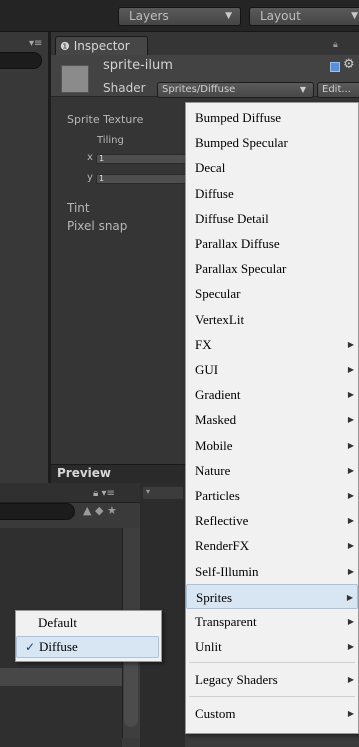 Image resolution: width=359 pixels, height=747 pixels. What do you see at coordinates (87, 647) in the screenshot?
I see `submenu-item-diffuse: ✓ Diffuse` at bounding box center [87, 647].